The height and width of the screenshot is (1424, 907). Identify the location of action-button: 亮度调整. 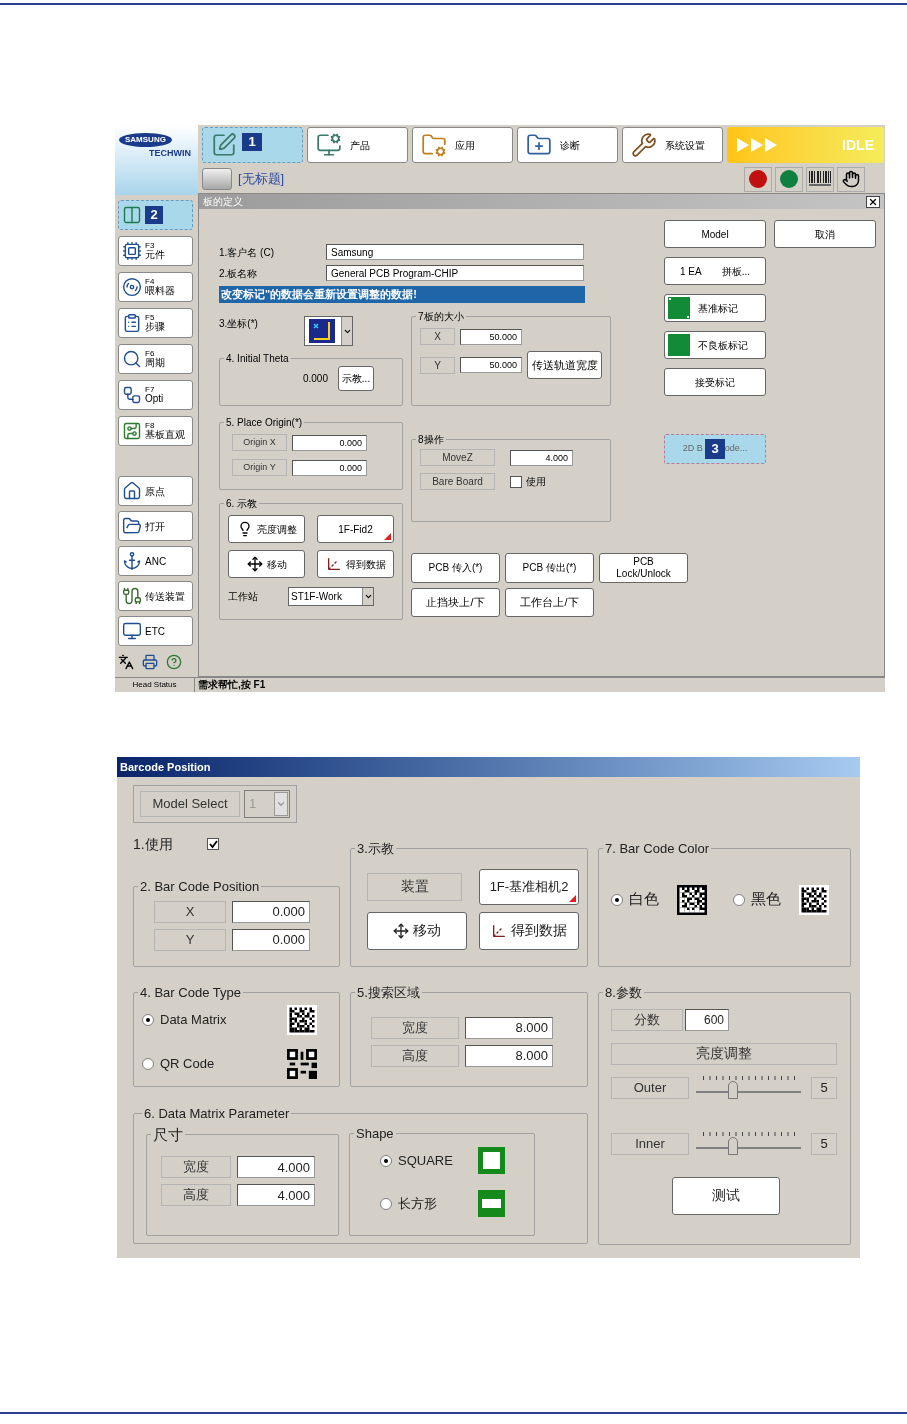
(266, 529).